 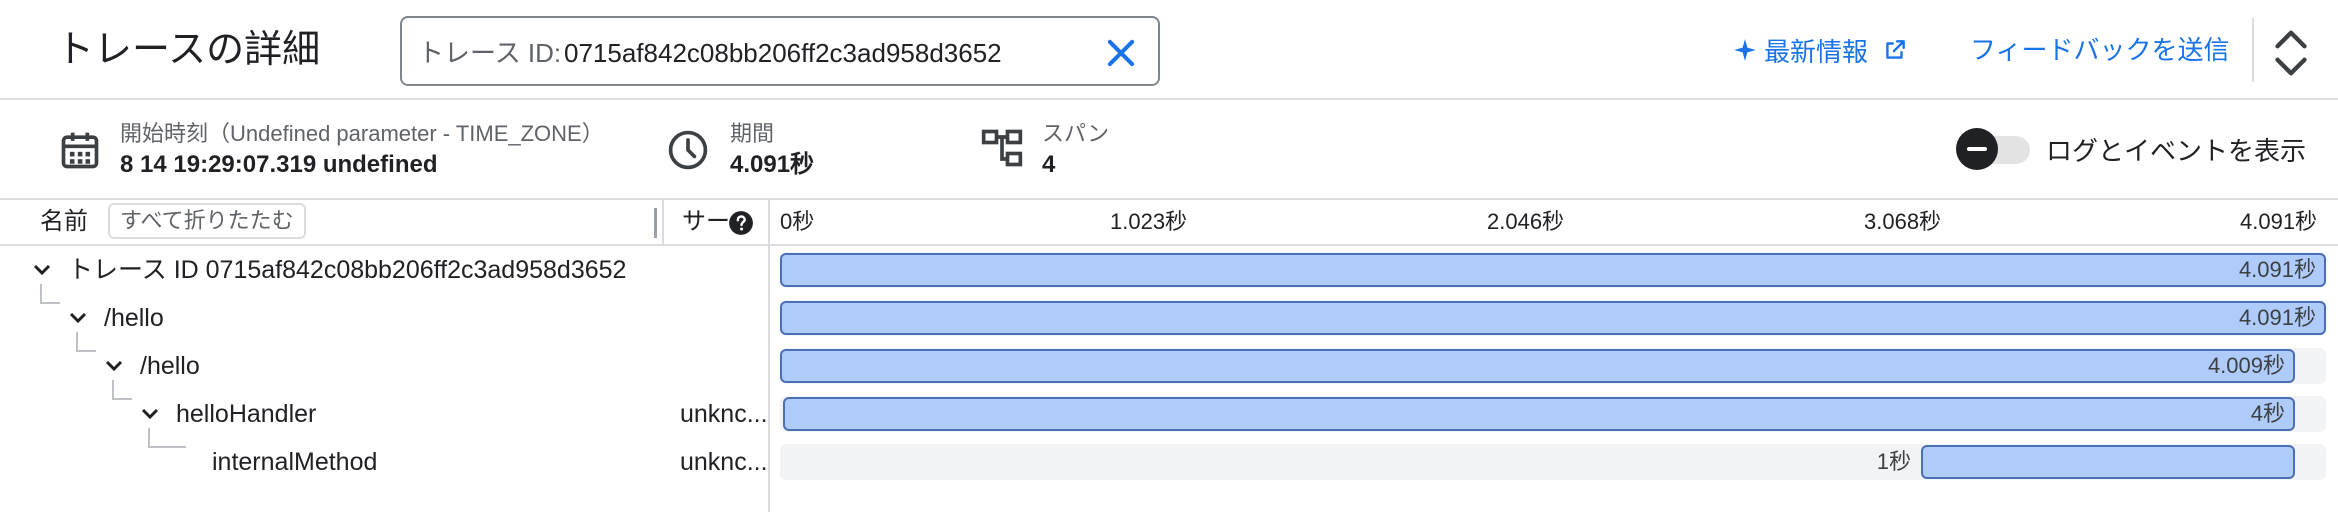 What do you see at coordinates (2108, 462) in the screenshot?
I see `span-bar` at bounding box center [2108, 462].